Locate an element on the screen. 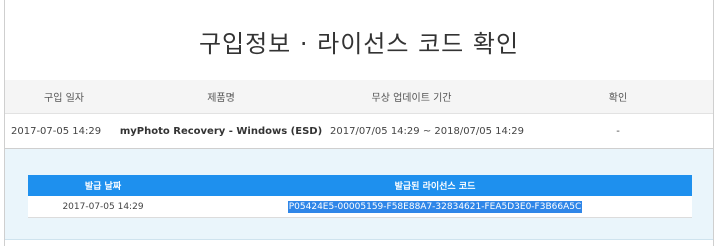 The image size is (715, 247). product-name-text: myPhoto Recovery - Windows (ESD) is located at coordinates (221, 131).